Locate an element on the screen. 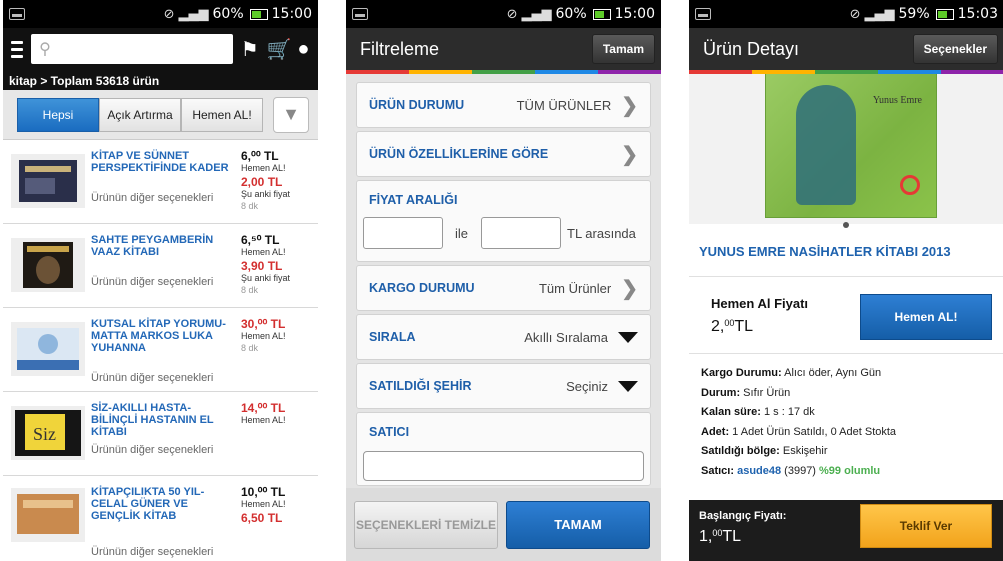 Image resolution: width=1003 pixels, height=561 pixels. buy-now-label: Hemen Al Fiyatı is located at coordinates (760, 303).